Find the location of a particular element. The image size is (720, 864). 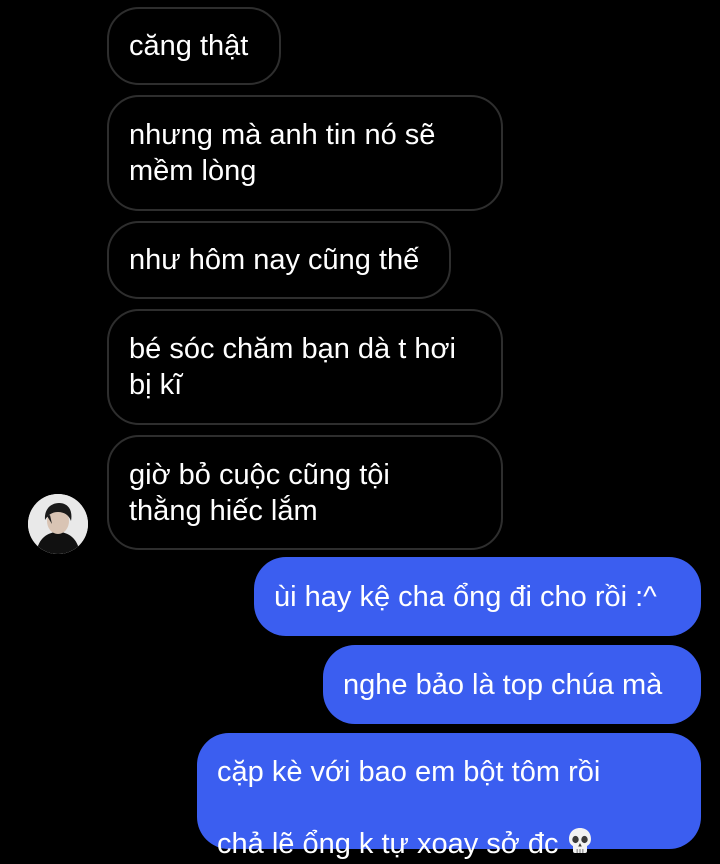

incoming-message: như hôm nay cũng thế is located at coordinates (279, 260).